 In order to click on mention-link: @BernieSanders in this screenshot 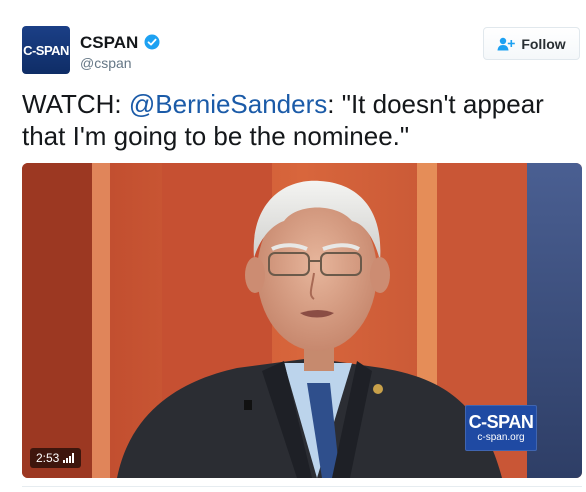, I will do `click(228, 104)`.